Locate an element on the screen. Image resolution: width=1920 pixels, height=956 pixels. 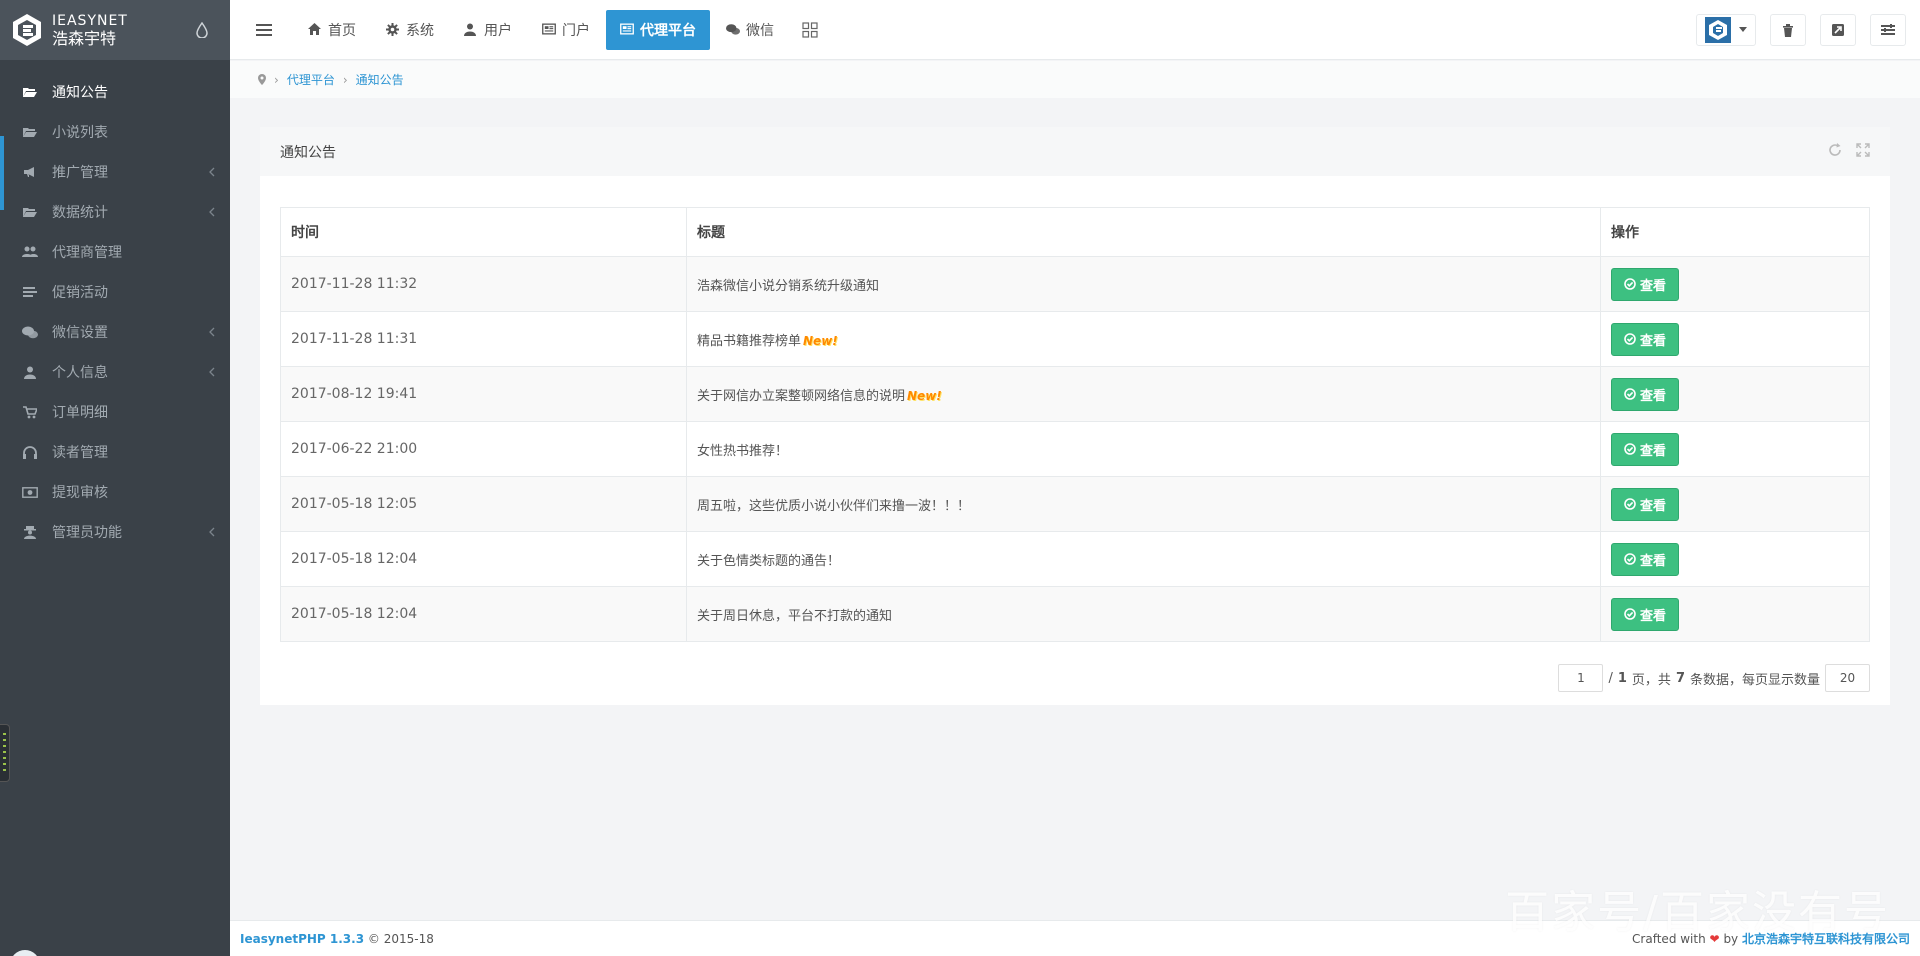
top-nav-item-3: 门户 is located at coordinates (566, 30).